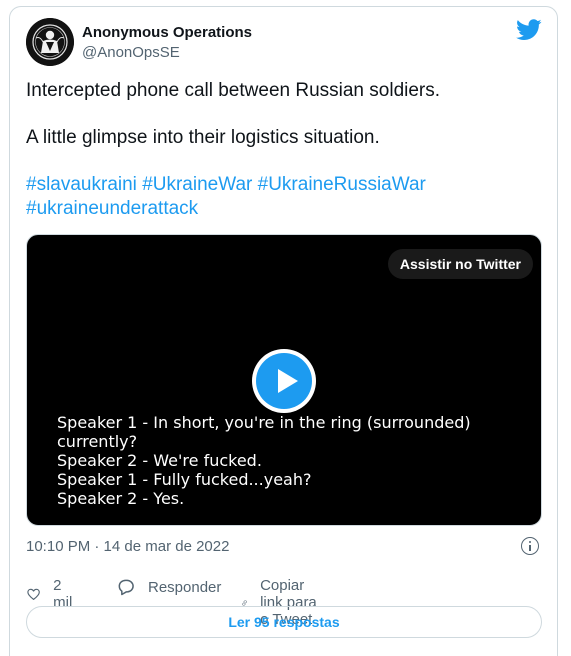 The height and width of the screenshot is (656, 571). What do you see at coordinates (167, 32) in the screenshot?
I see `author-name: Anonymous Operations` at bounding box center [167, 32].